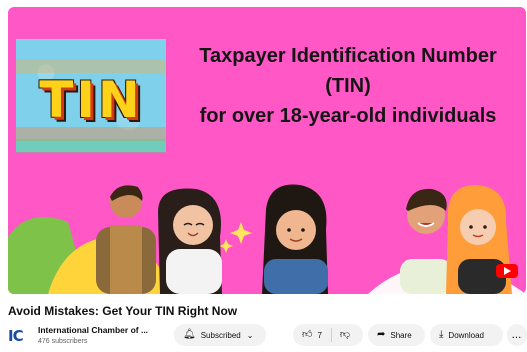  What do you see at coordinates (63, 341) in the screenshot?
I see `subscriber-count: 476 subscribers` at bounding box center [63, 341].